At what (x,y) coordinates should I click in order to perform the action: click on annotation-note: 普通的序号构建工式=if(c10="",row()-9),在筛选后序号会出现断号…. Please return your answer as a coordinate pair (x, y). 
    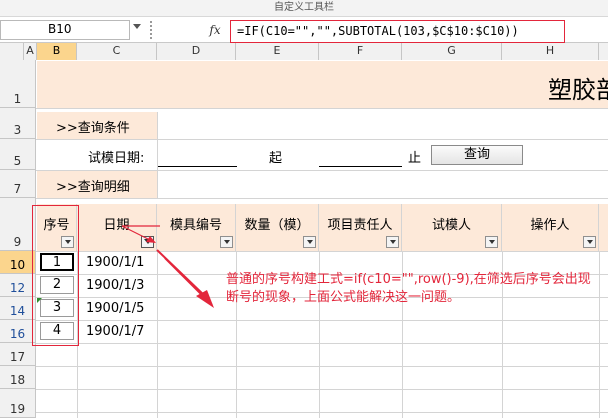
    Looking at the image, I should click on (408, 288).